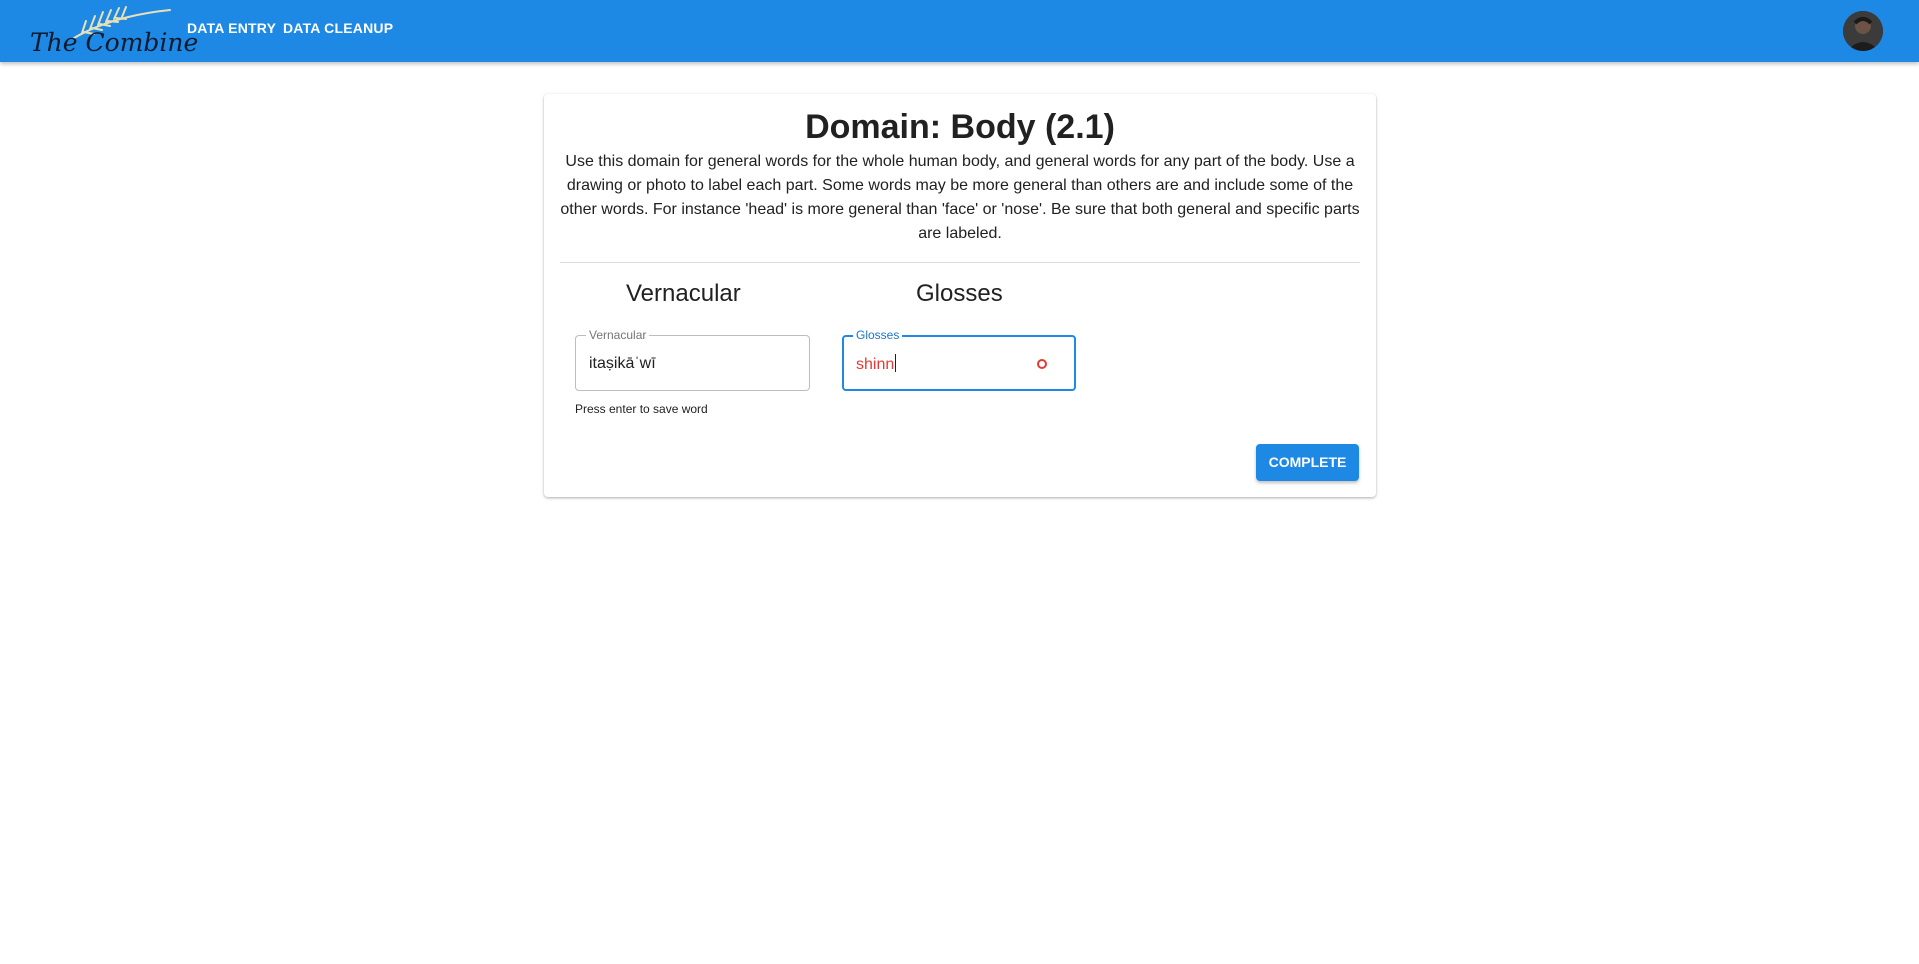 This screenshot has width=1919, height=964. What do you see at coordinates (692, 359) in the screenshot?
I see `vernacular-field: Vernacular itaṣikāˈwī` at bounding box center [692, 359].